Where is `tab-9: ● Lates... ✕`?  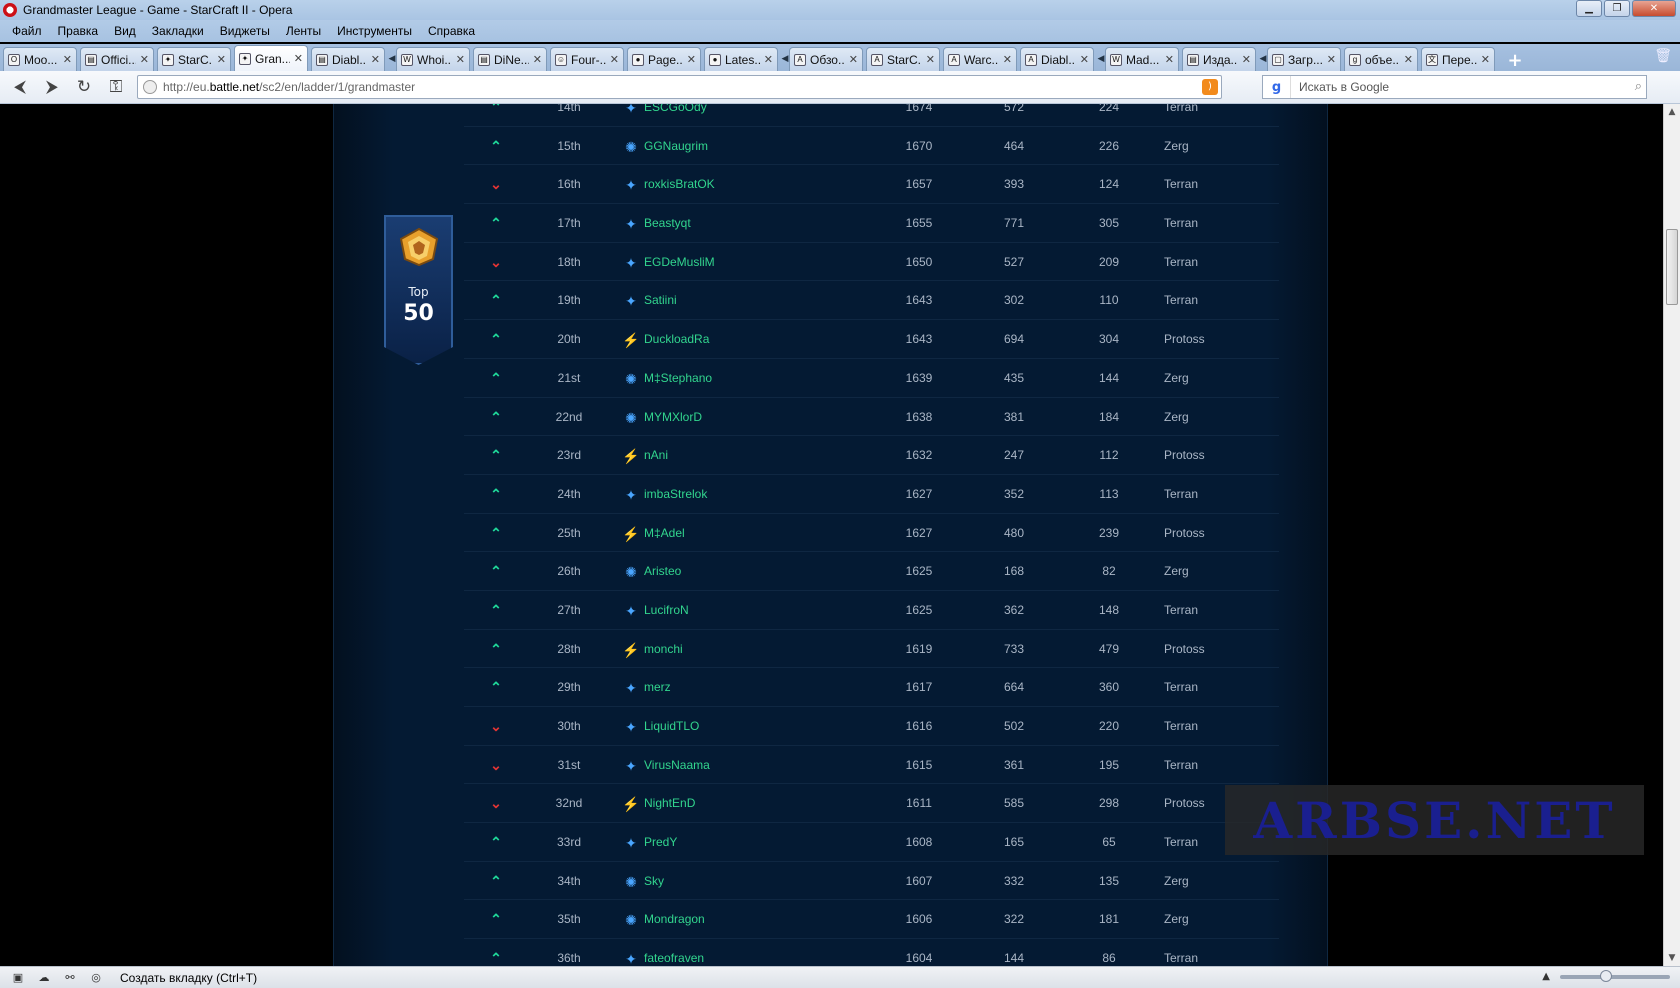 tab-9: ● Lates... ✕ is located at coordinates (741, 59).